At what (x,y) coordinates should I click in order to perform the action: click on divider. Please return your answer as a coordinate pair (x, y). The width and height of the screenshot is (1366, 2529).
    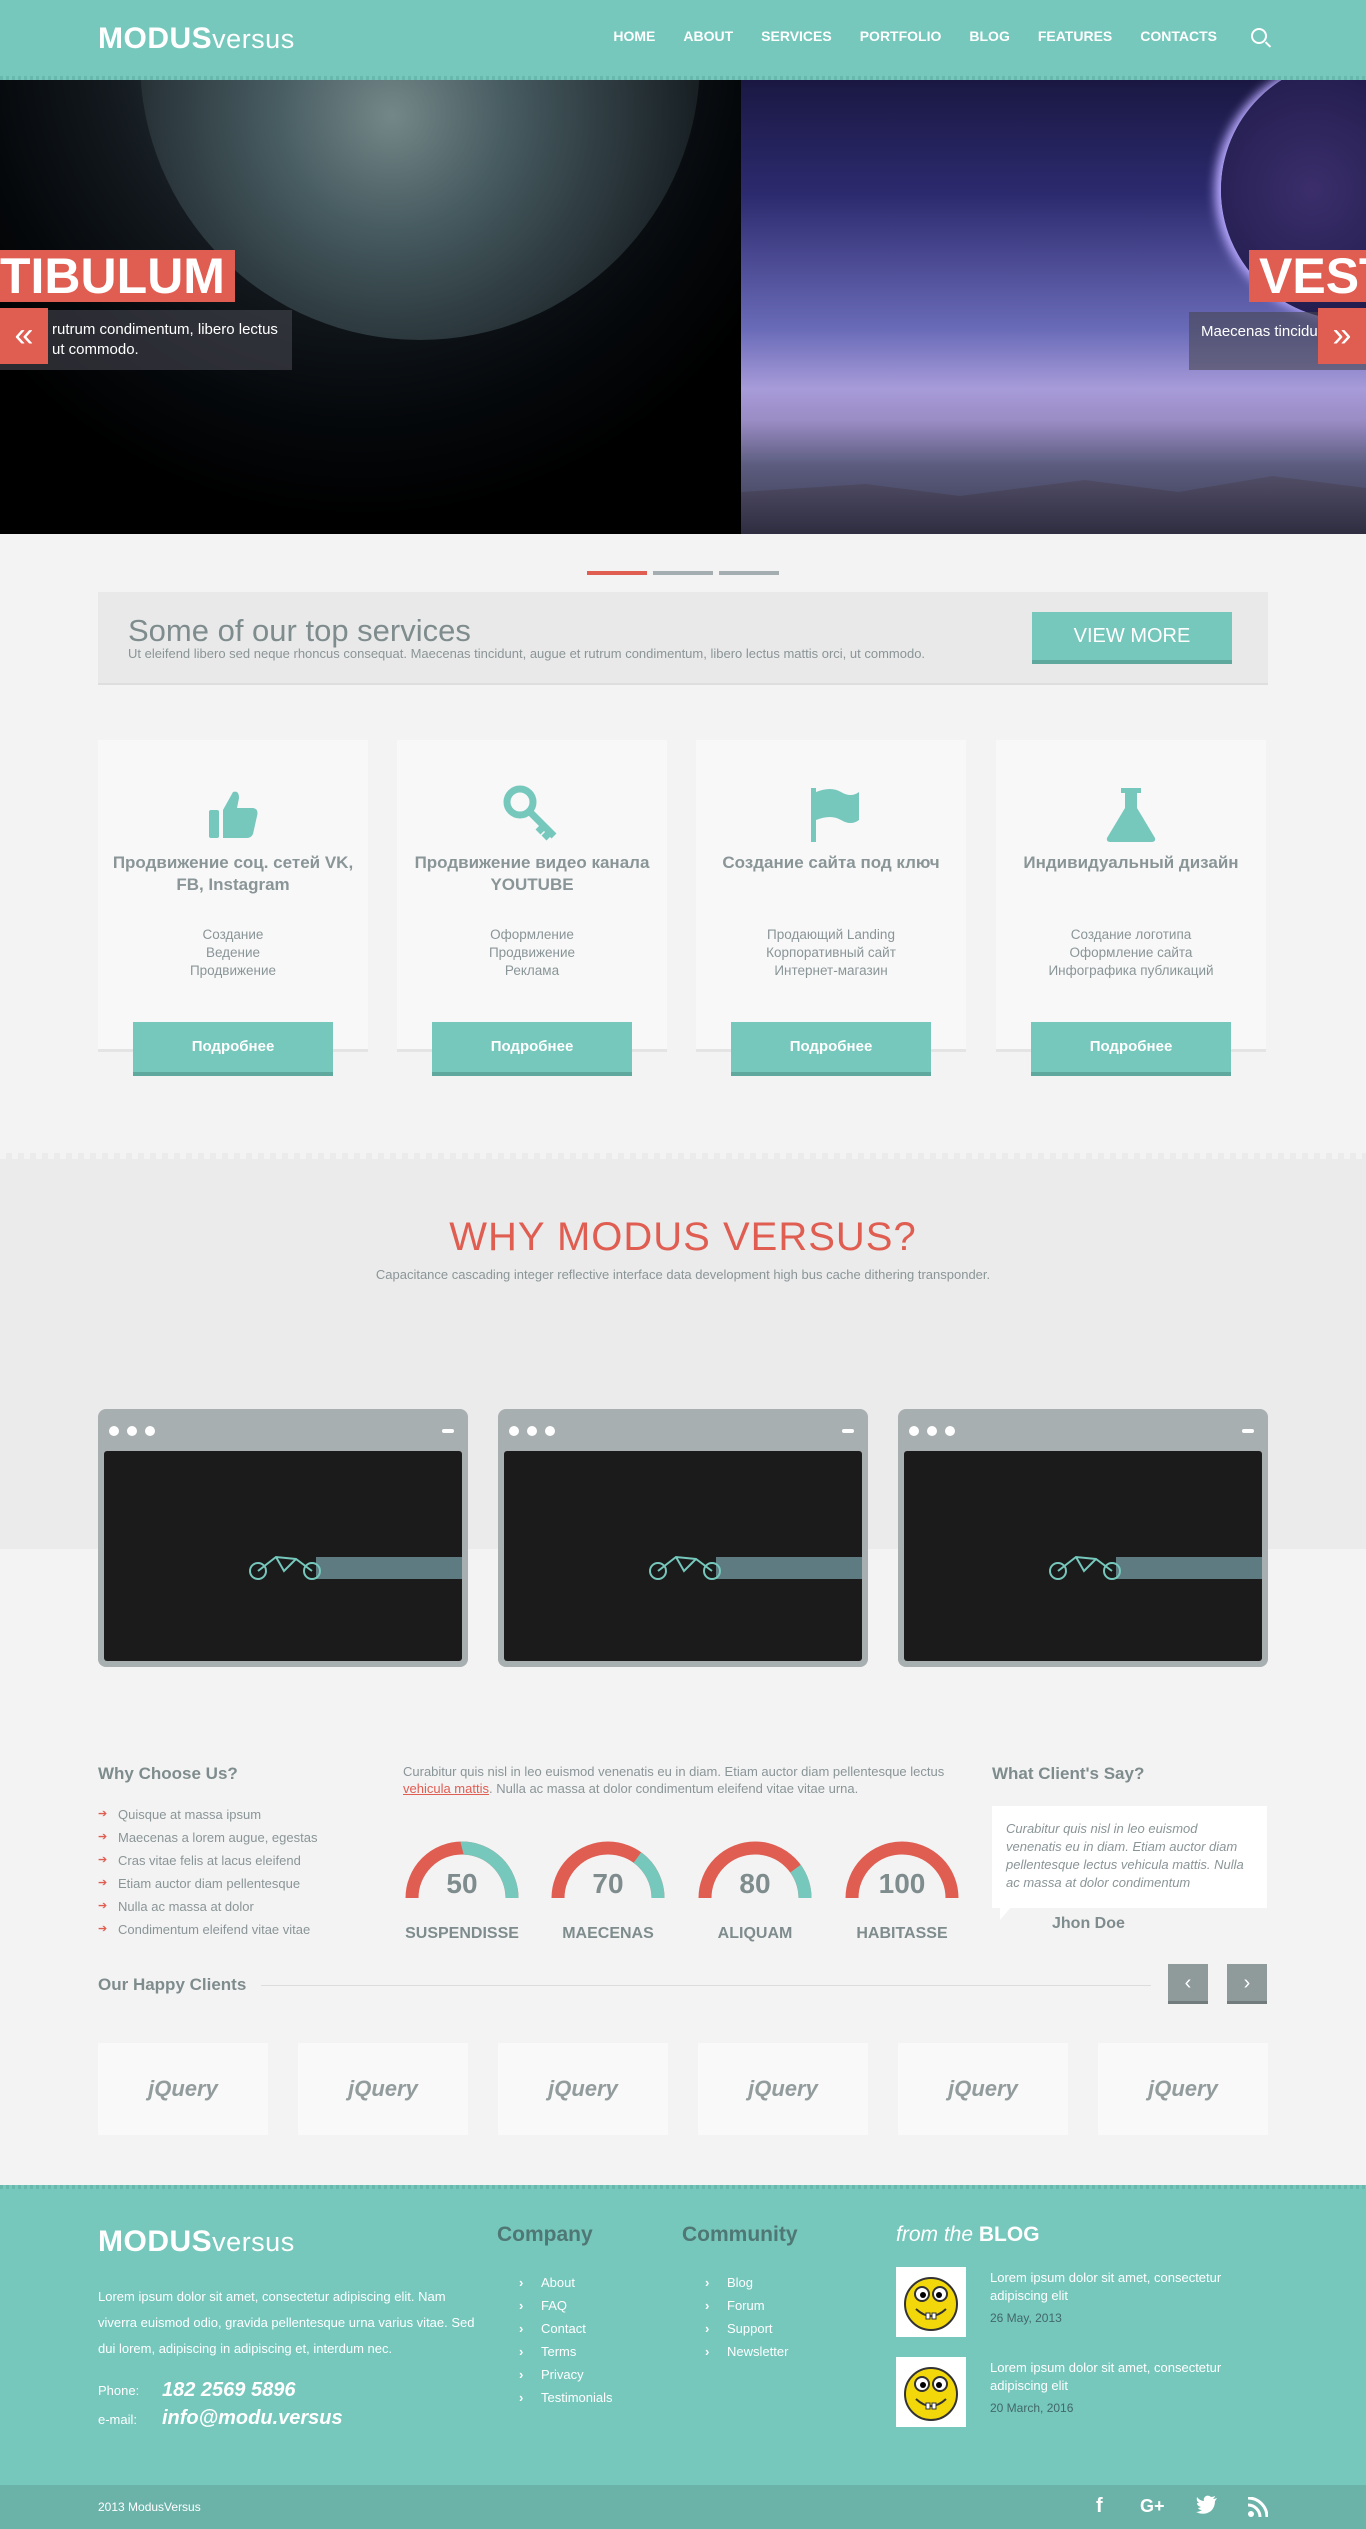
    Looking at the image, I should click on (706, 1985).